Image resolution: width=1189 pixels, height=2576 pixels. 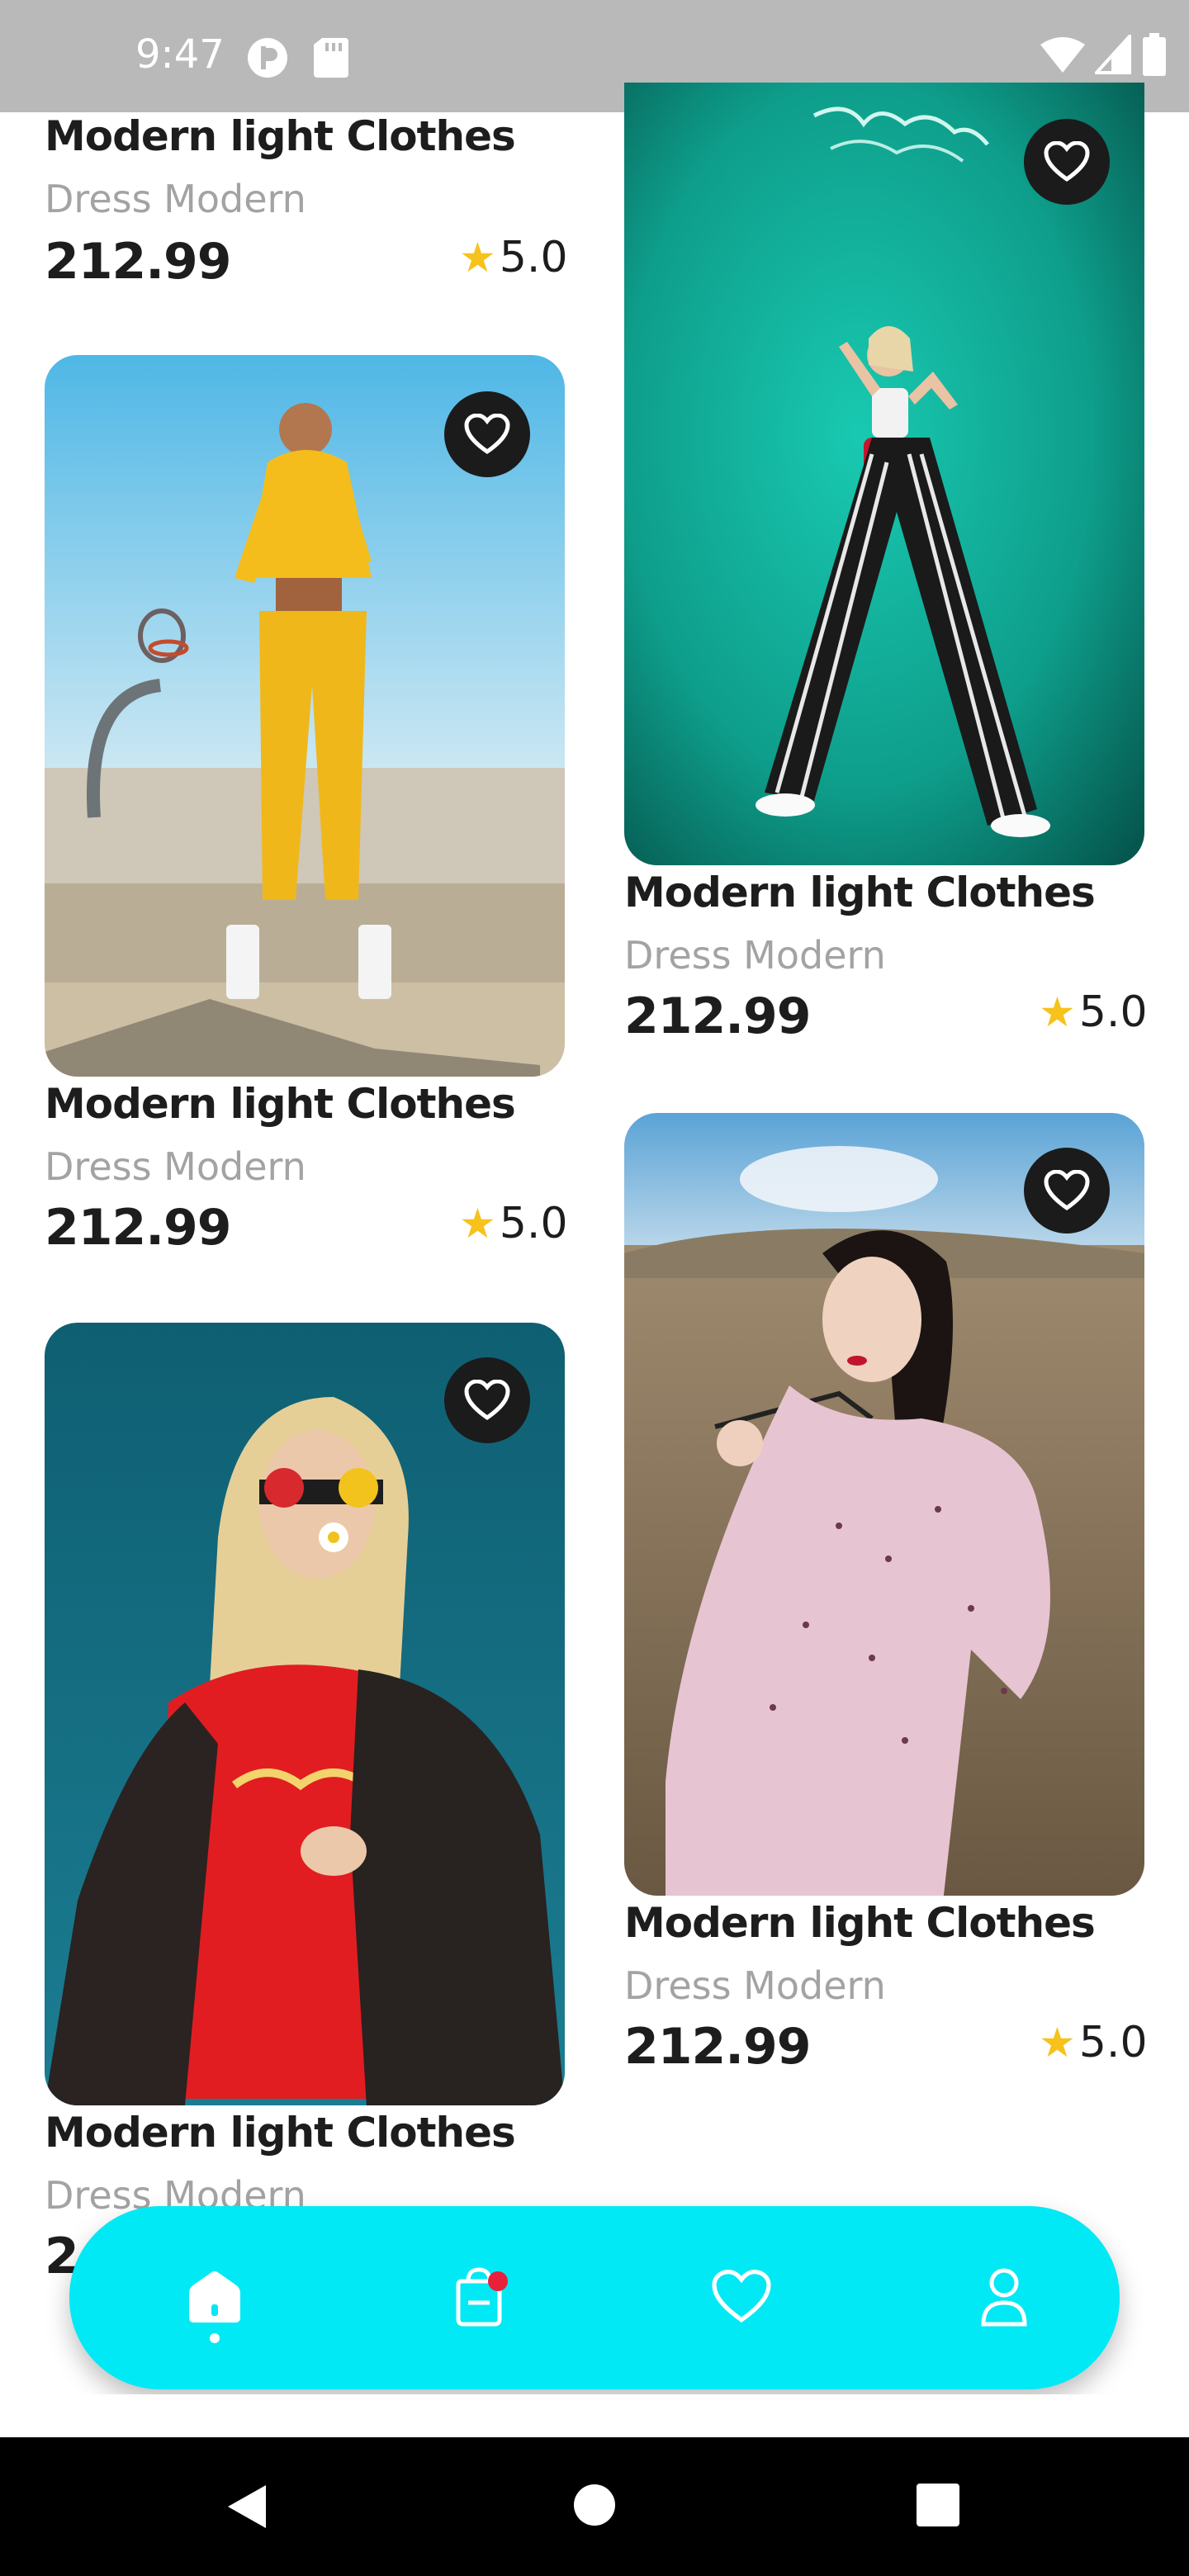 I want to click on nav-favorites, so click(x=741, y=2297).